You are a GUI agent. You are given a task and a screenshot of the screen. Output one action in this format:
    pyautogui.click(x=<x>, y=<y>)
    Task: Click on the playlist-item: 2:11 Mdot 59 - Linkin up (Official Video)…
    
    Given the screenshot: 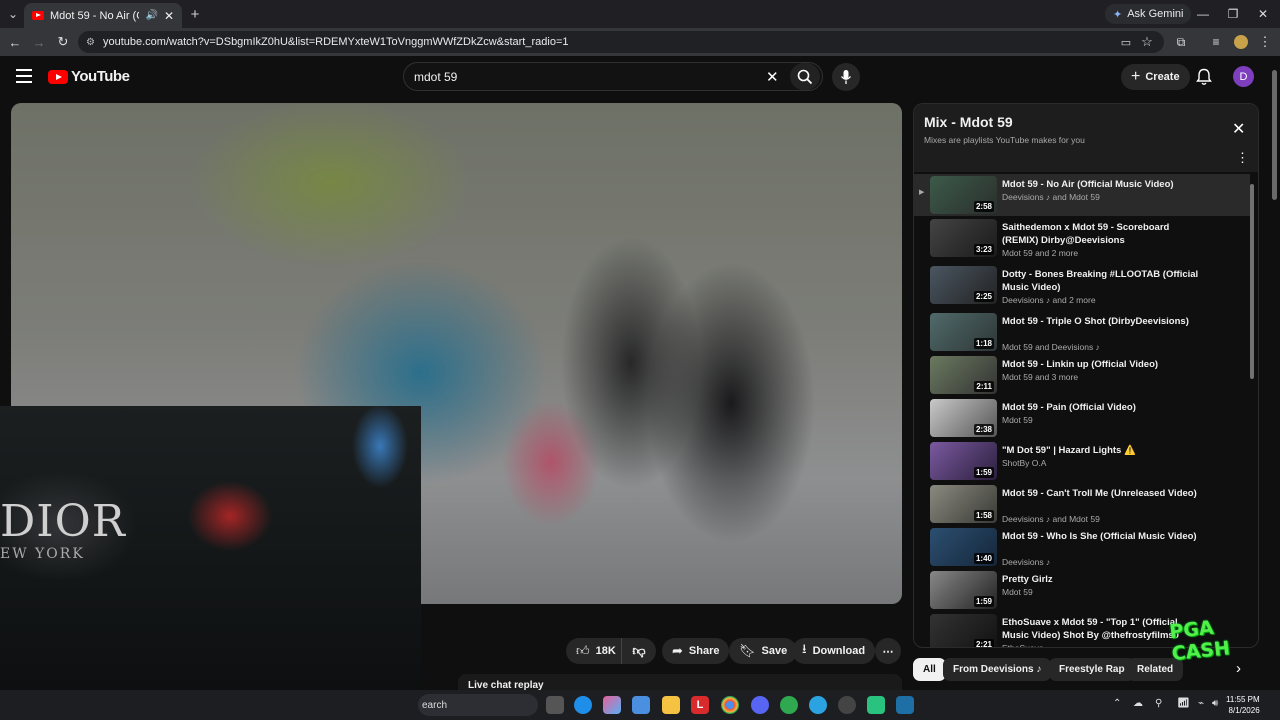 What is the action you would take?
    pyautogui.click(x=1082, y=375)
    